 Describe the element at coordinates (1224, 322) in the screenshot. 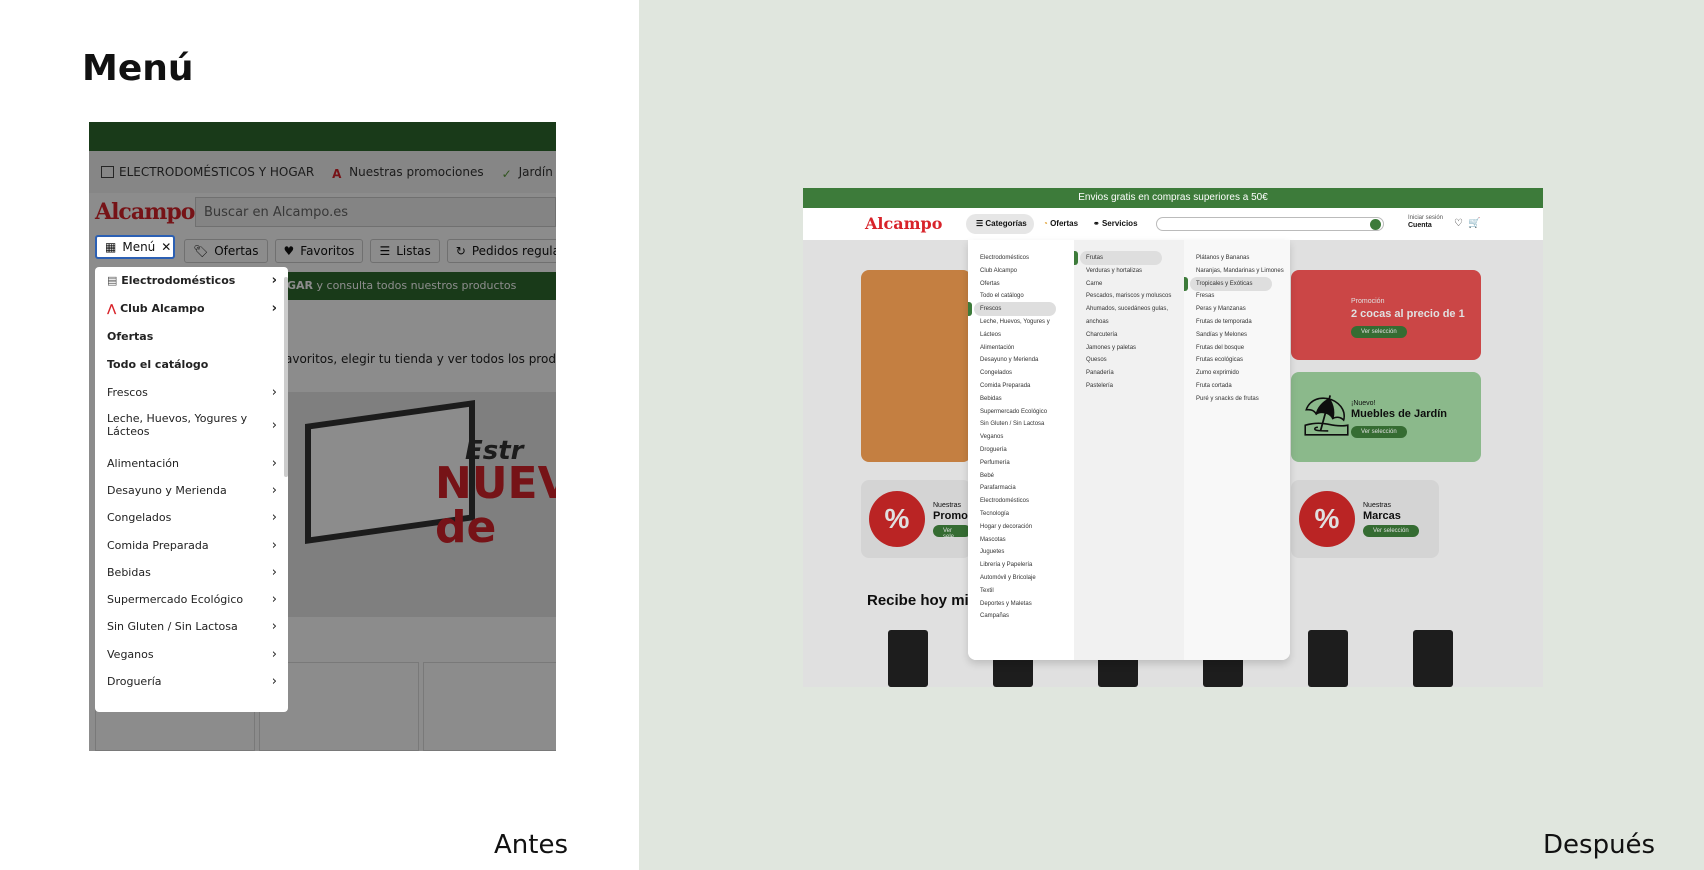

I see `mega-menu-item: Frutas de temporada` at that location.